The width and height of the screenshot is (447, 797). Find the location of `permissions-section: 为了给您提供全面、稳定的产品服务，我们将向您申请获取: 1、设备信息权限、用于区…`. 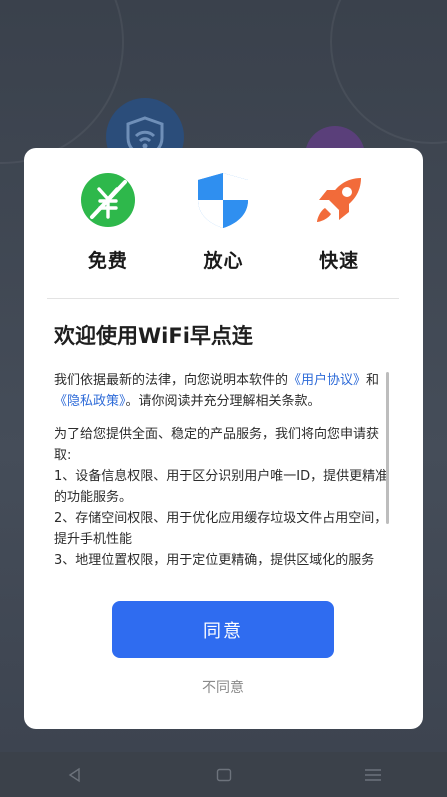

permissions-section: 为了给您提供全面、稳定的产品服务，我们将向您申请获取: 1、设备信息权限、用于区… is located at coordinates (223, 497).